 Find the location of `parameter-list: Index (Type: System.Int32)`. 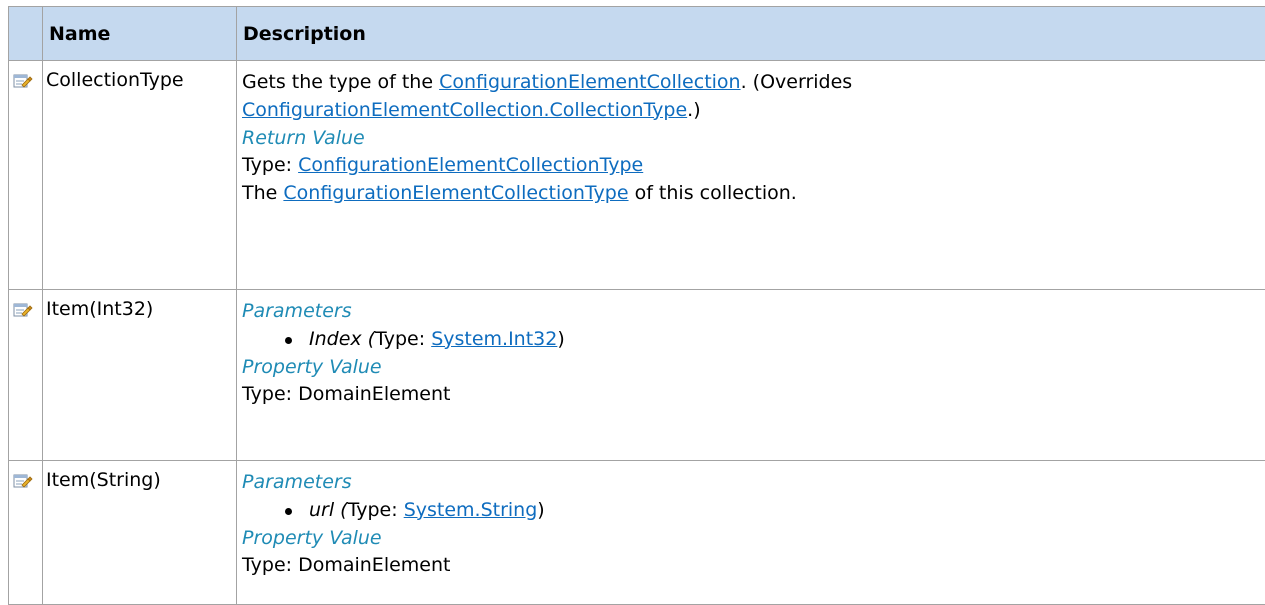

parameter-list: Index (Type: System.Int32) is located at coordinates (753, 340).